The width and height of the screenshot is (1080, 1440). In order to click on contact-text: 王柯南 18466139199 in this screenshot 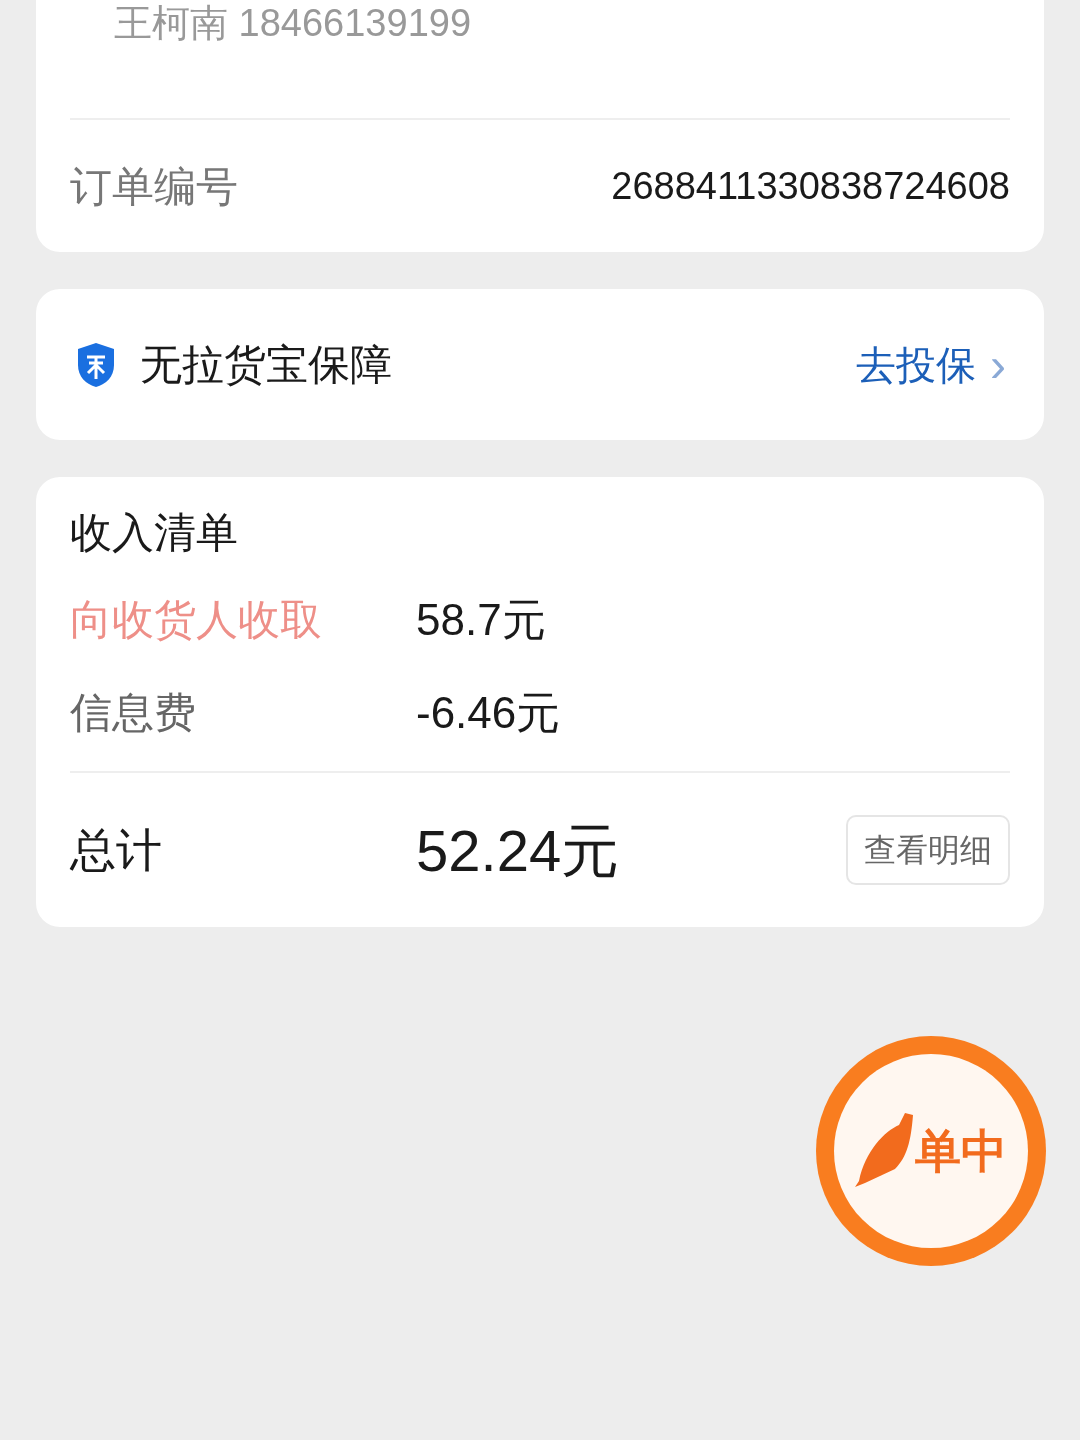, I will do `click(293, 23)`.